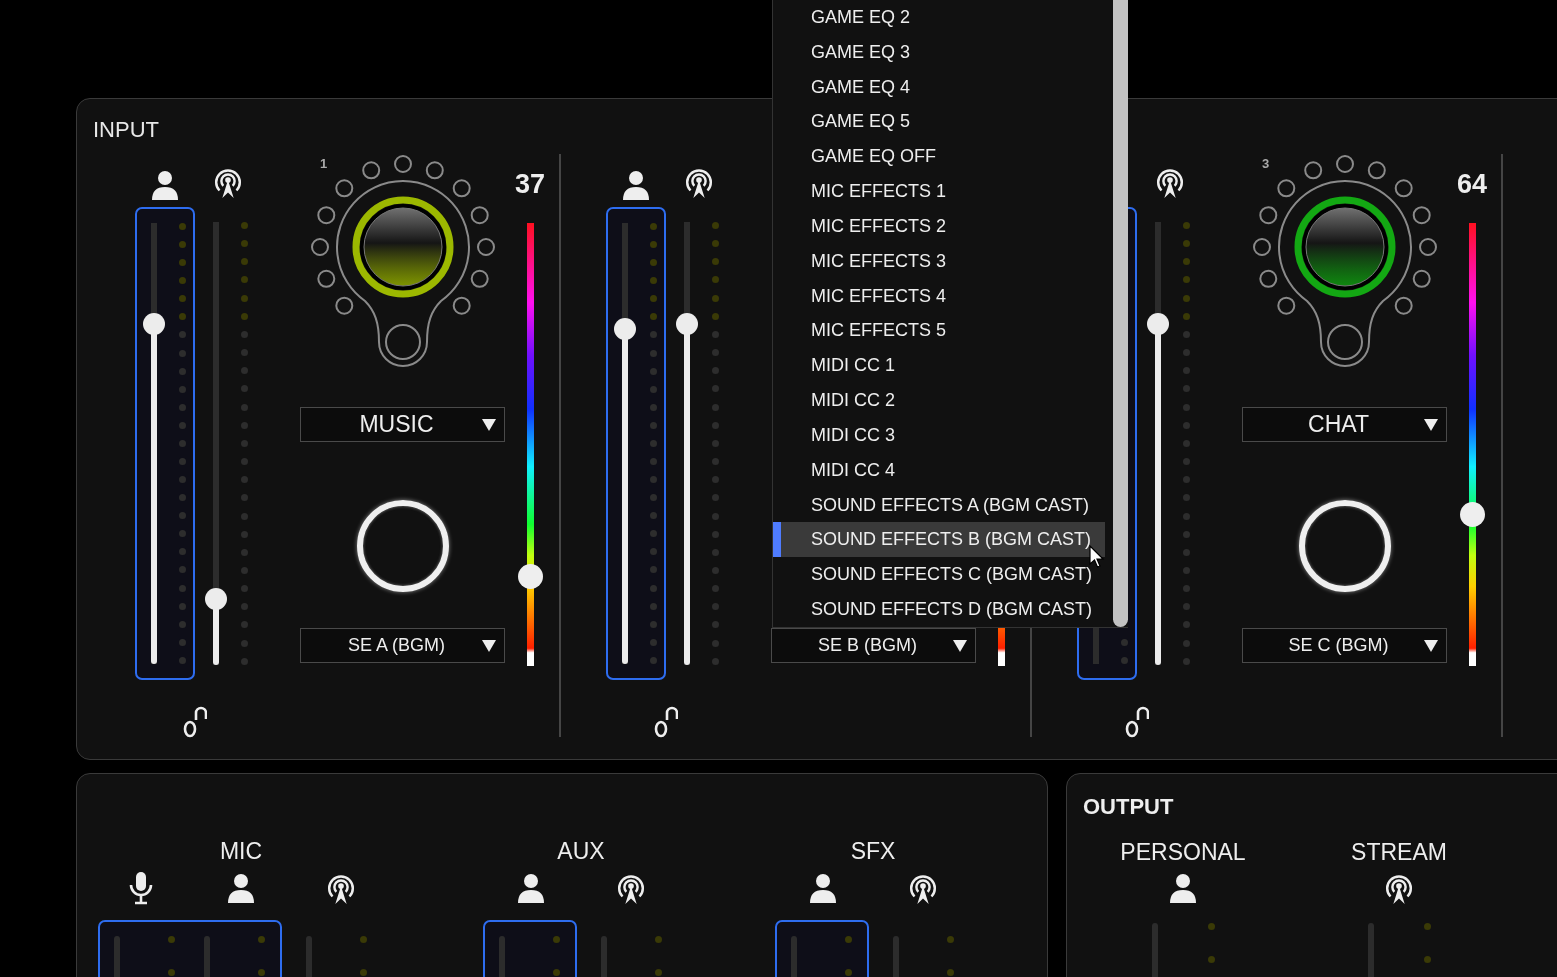  Describe the element at coordinates (1399, 852) in the screenshot. I see `channel-label: STREAM` at that location.